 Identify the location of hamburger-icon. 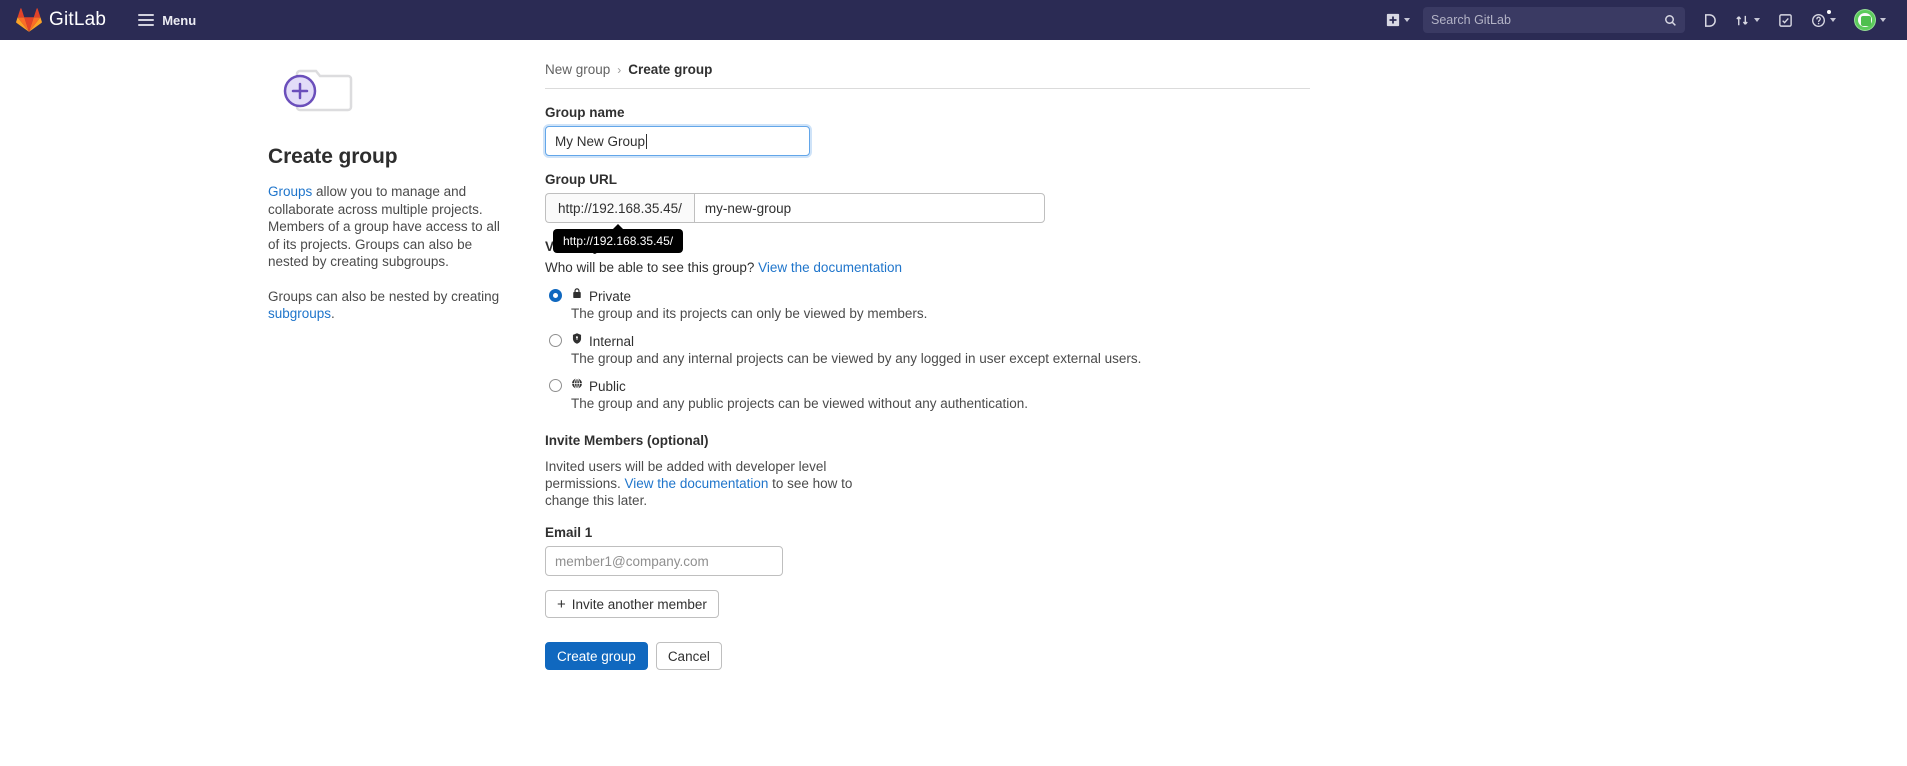
(146, 20).